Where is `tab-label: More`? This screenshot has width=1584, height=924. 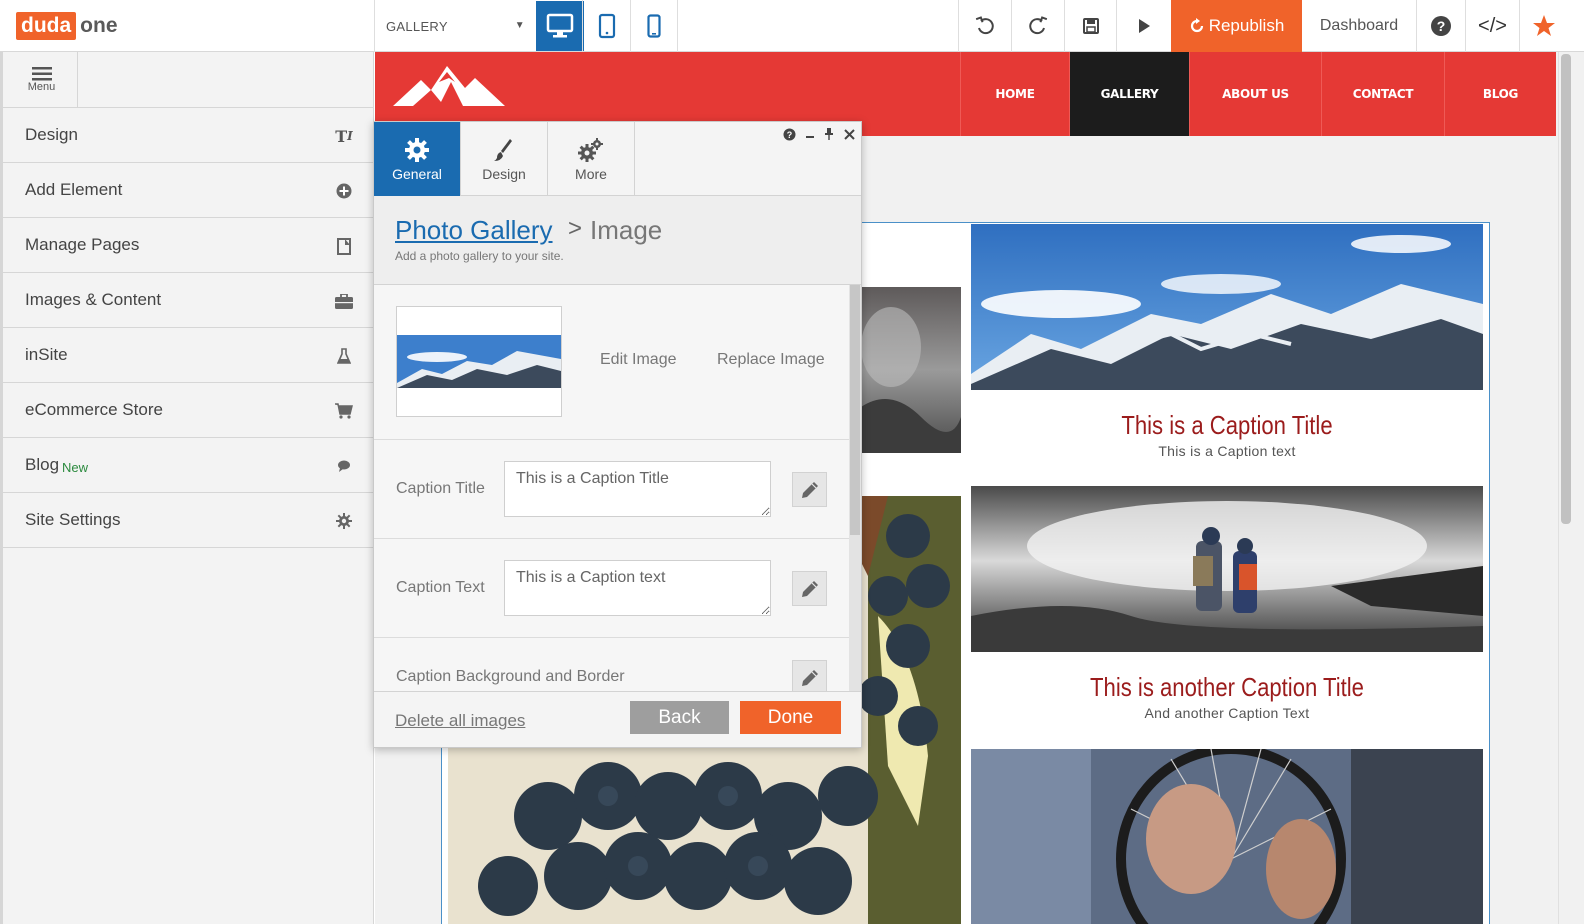 tab-label: More is located at coordinates (591, 174).